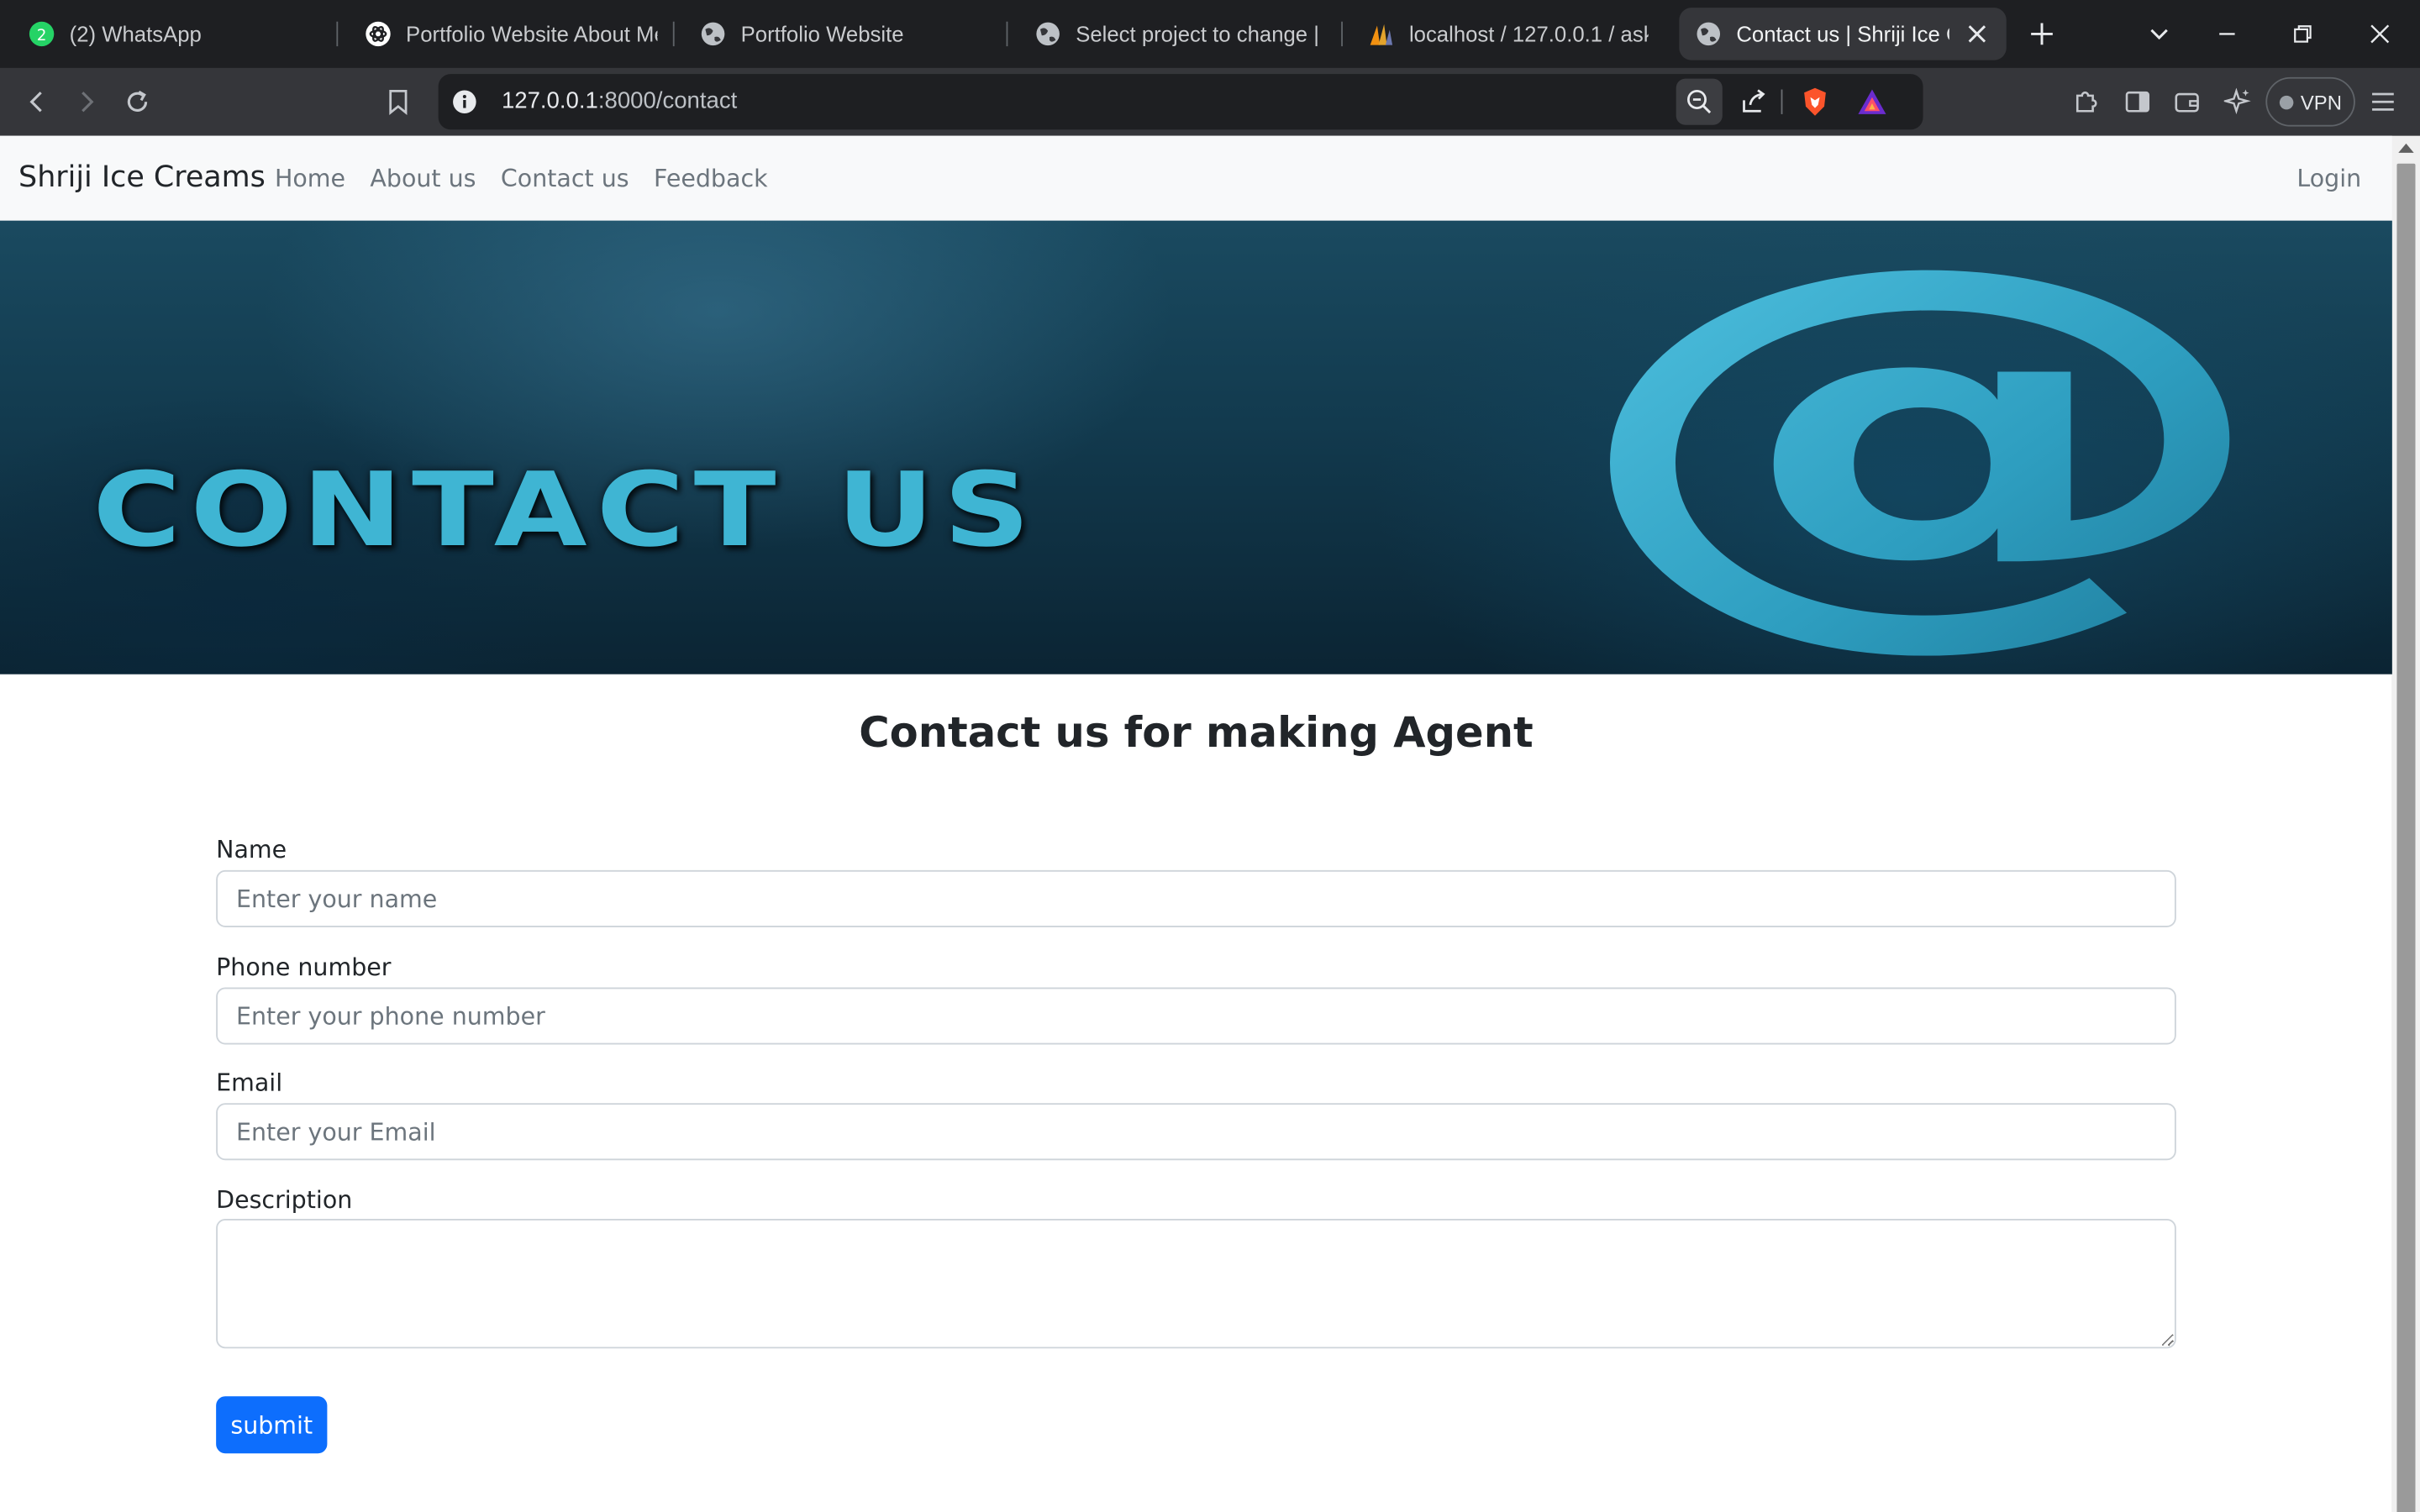 This screenshot has width=2420, height=1512. I want to click on forward-button, so click(86, 102).